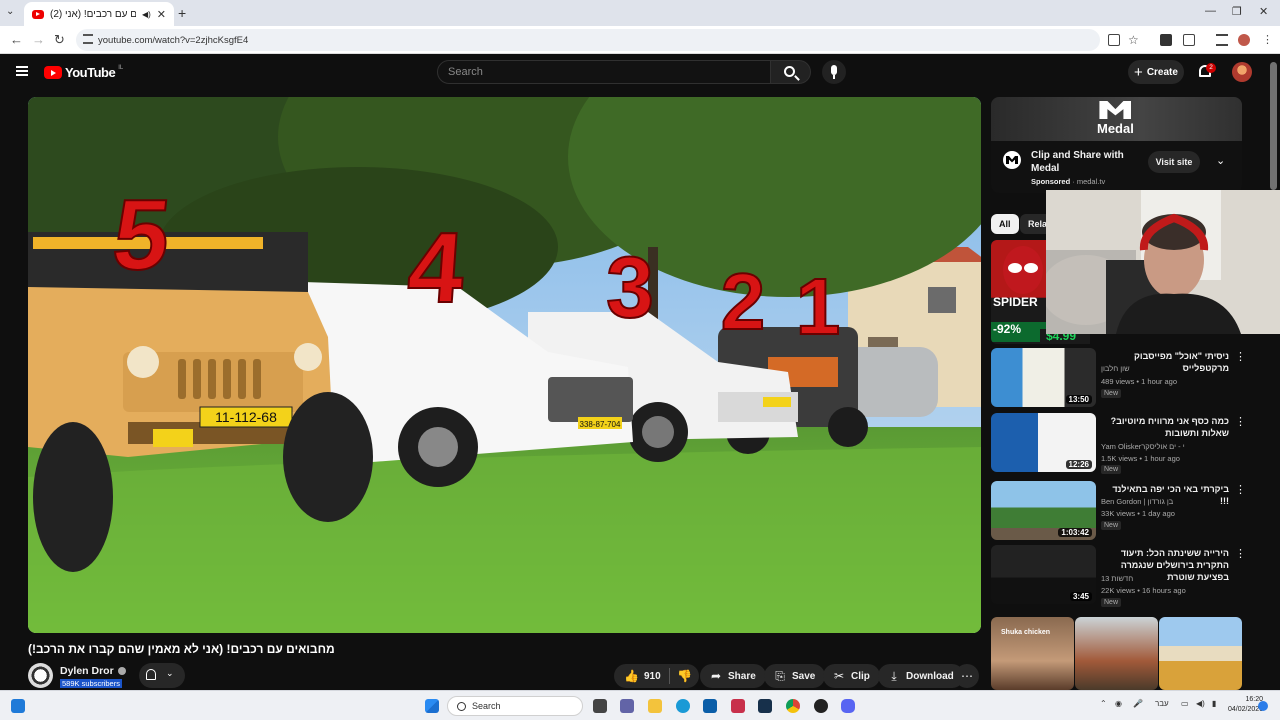 This screenshot has width=1280, height=720. Describe the element at coordinates (1005, 224) in the screenshot. I see `chip-all: All` at that location.